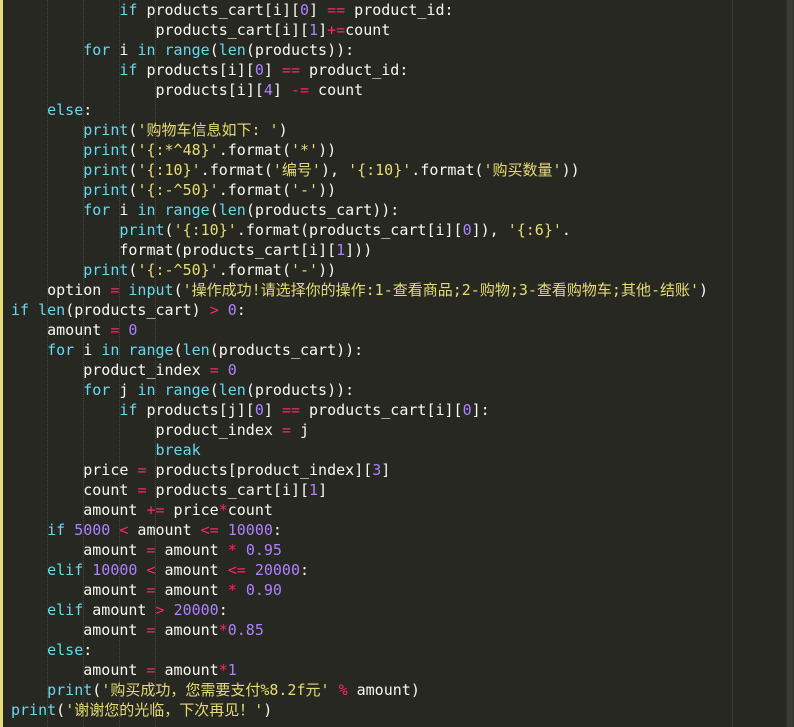  What do you see at coordinates (272, 230) in the screenshot?
I see `code-token: format` at bounding box center [272, 230].